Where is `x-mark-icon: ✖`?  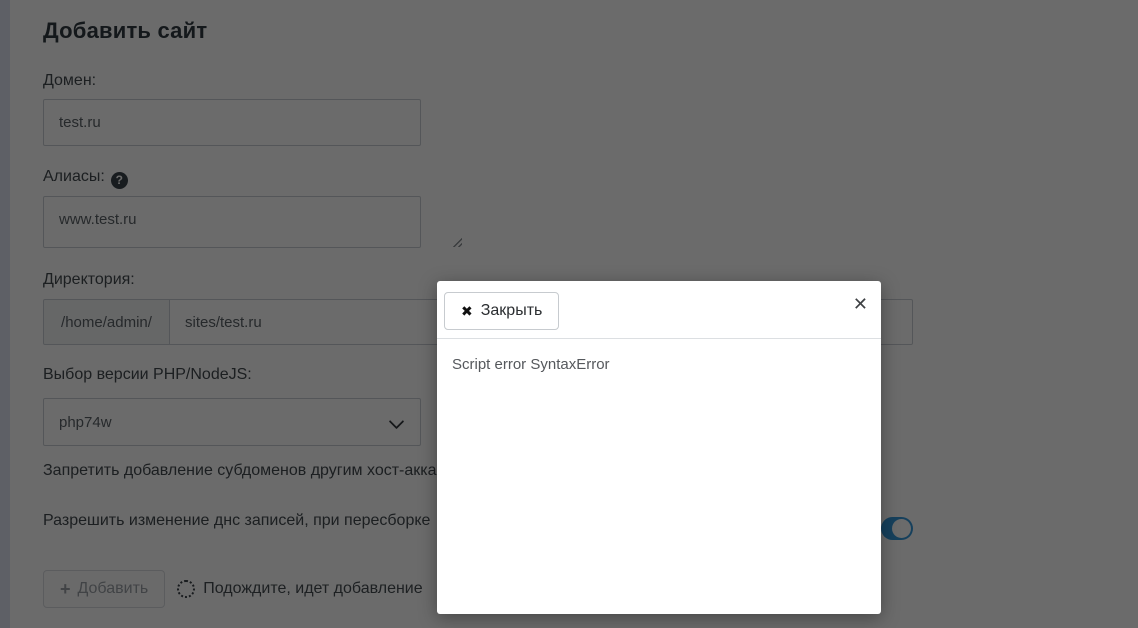
x-mark-icon: ✖ is located at coordinates (467, 310).